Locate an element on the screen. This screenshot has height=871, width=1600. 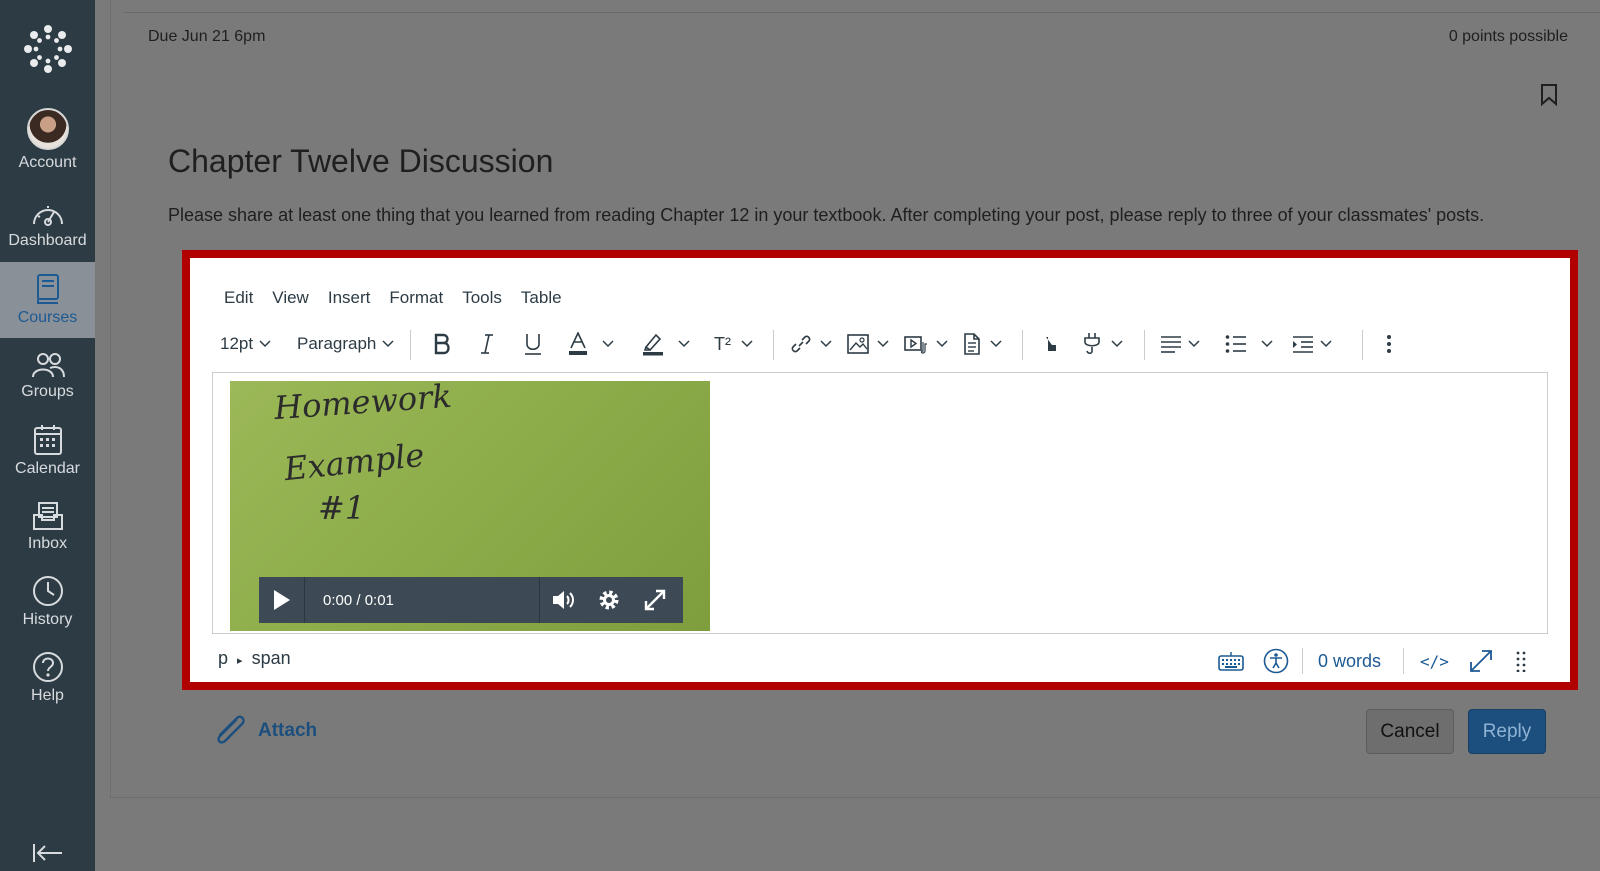
highlight-color-button is located at coordinates (666, 344).